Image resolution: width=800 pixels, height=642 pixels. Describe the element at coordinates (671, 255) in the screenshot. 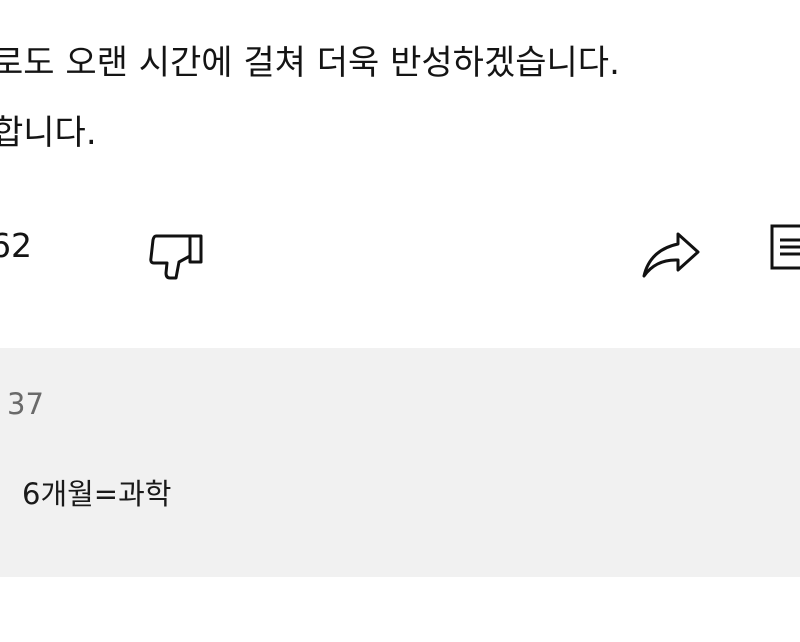

I see `share-arrow-icon` at that location.